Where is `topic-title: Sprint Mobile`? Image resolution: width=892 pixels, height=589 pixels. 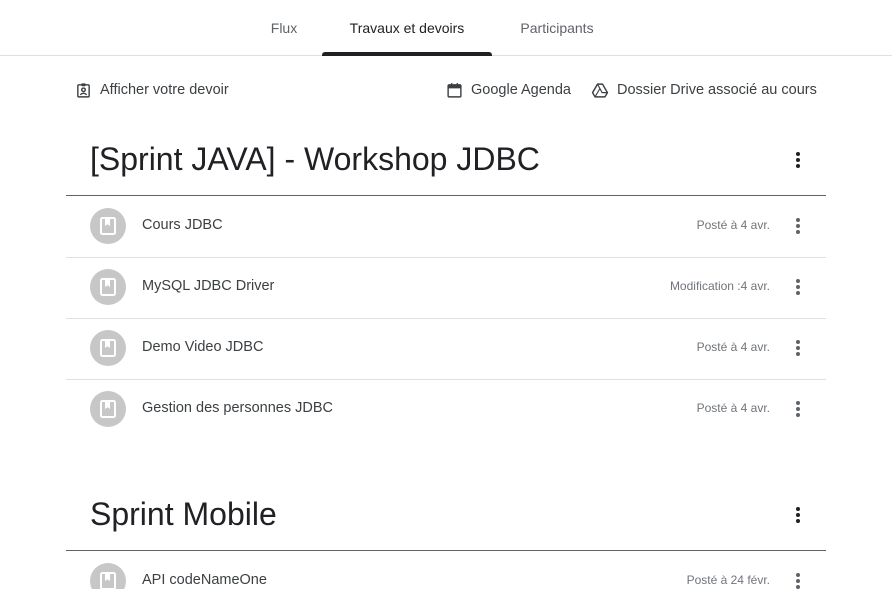
topic-title: Sprint Mobile is located at coordinates (183, 514).